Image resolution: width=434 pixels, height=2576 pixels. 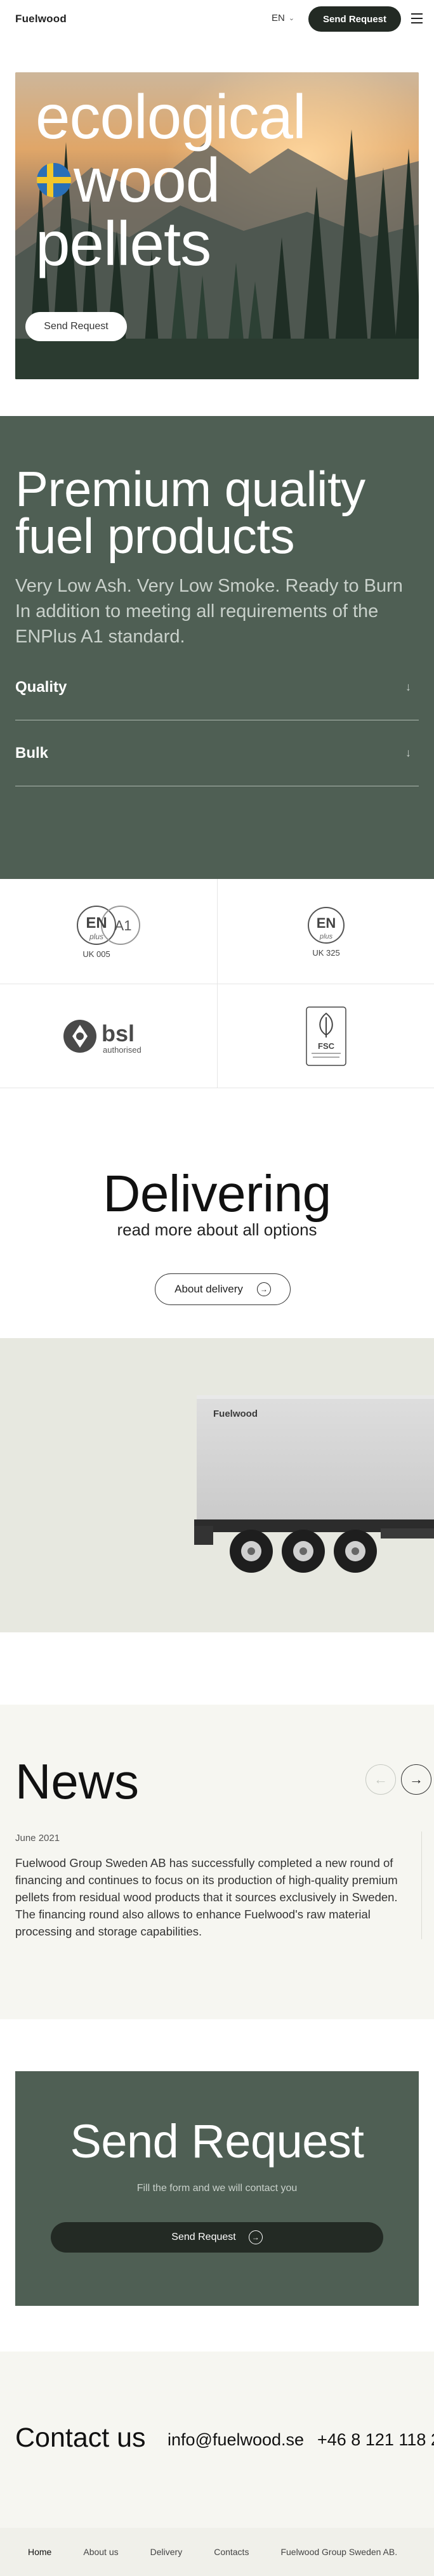 I want to click on delivering-subtitle: read more about all options, so click(x=217, y=1229).